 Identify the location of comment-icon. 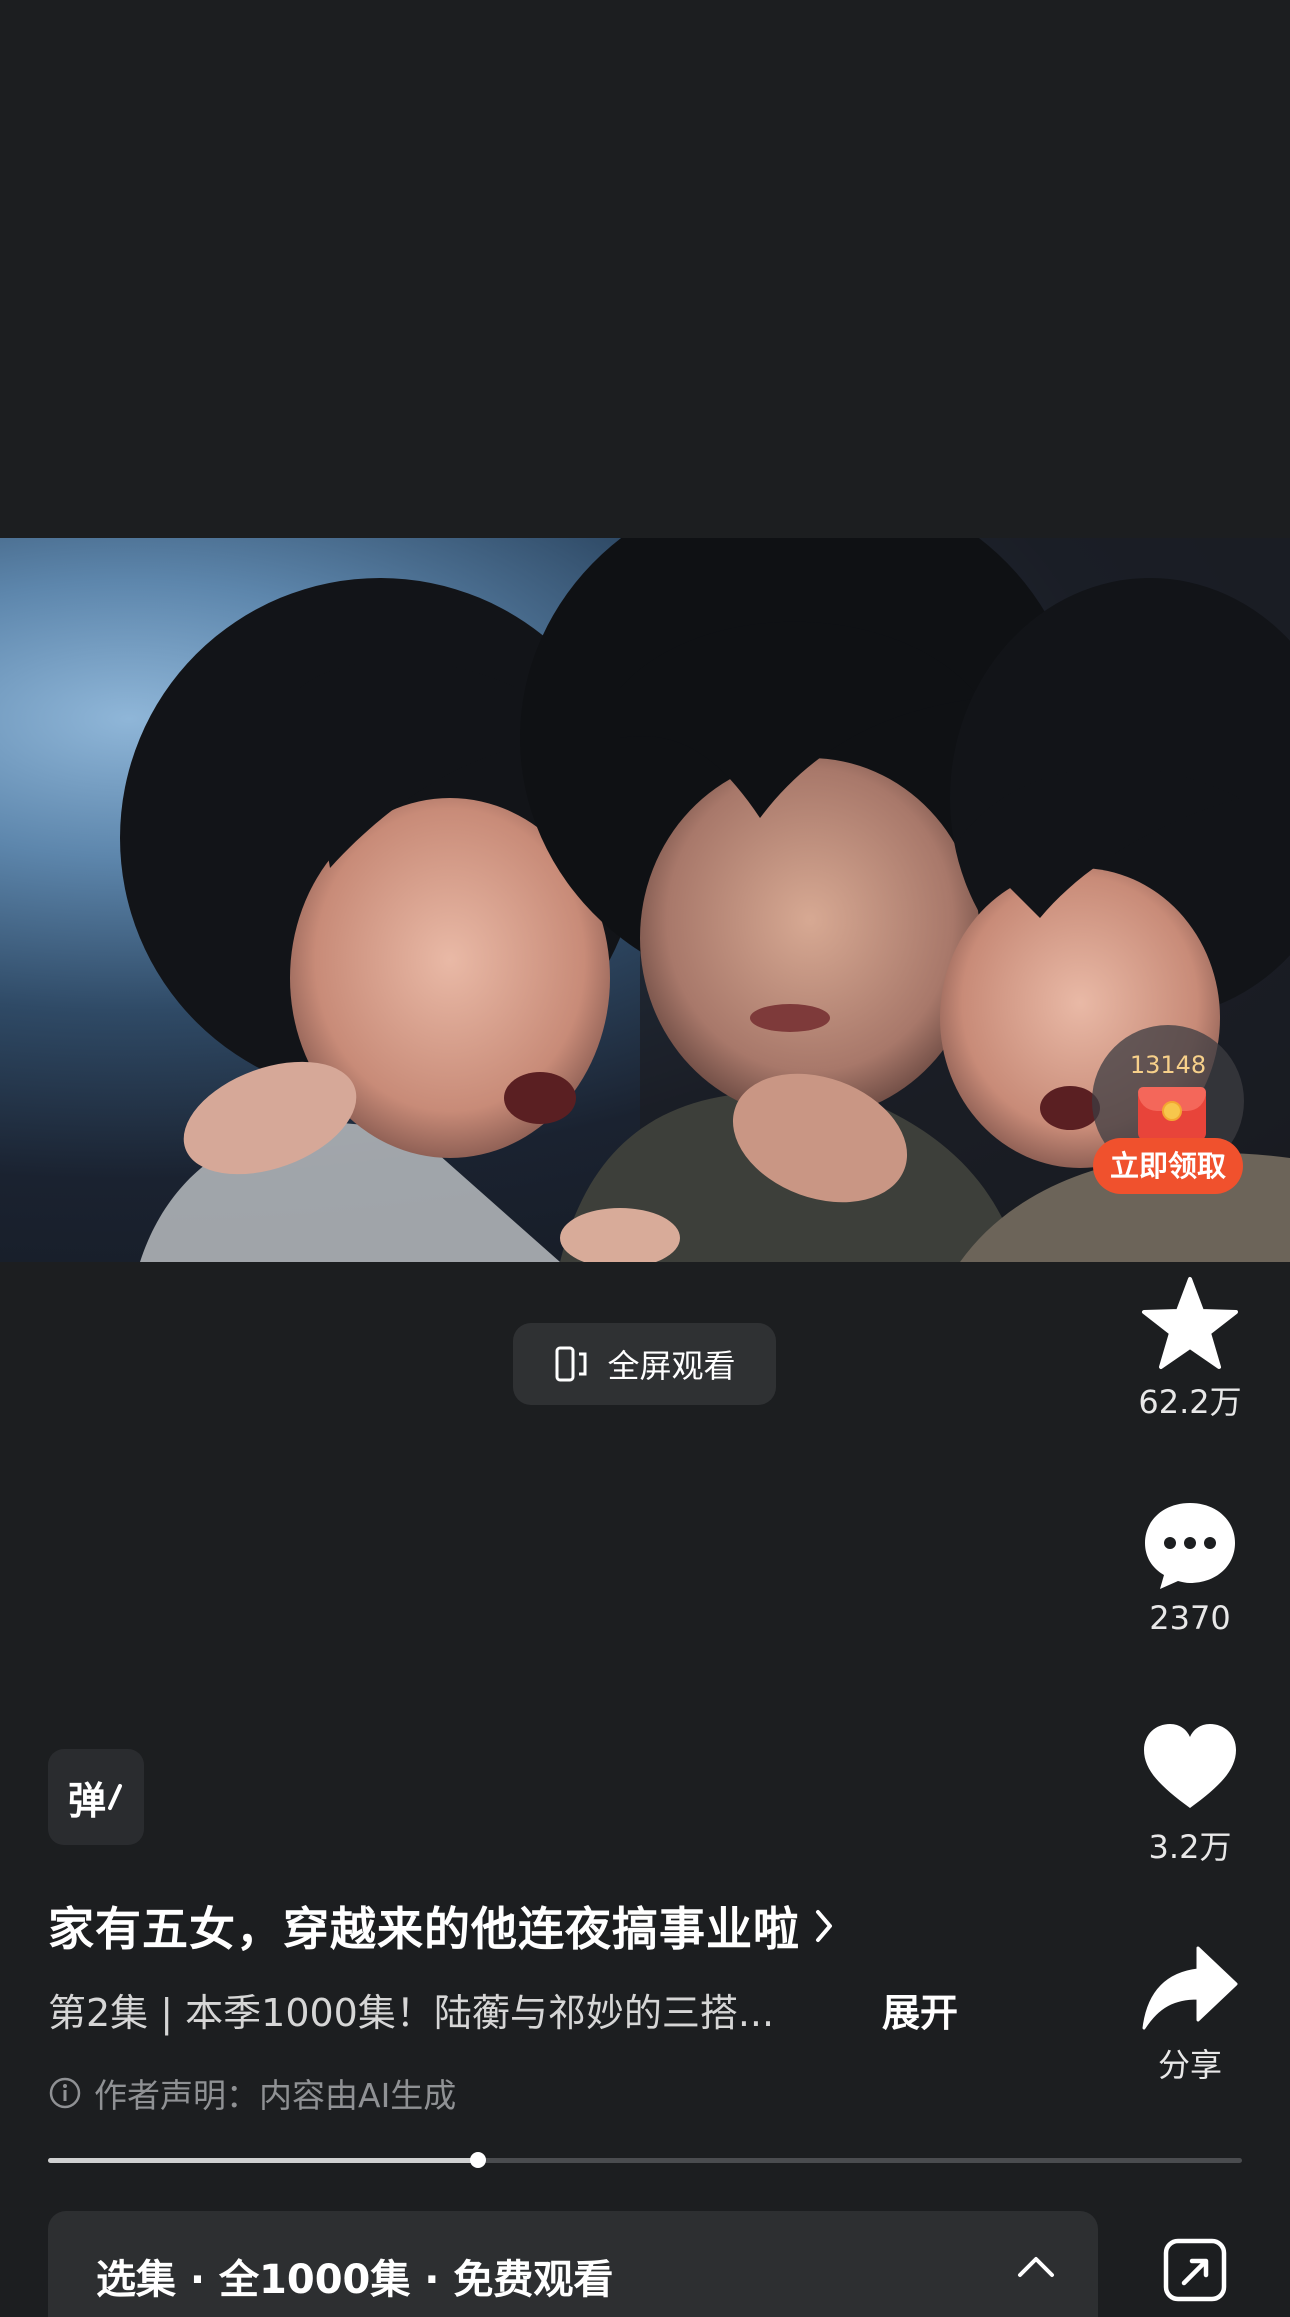
(1190, 1546).